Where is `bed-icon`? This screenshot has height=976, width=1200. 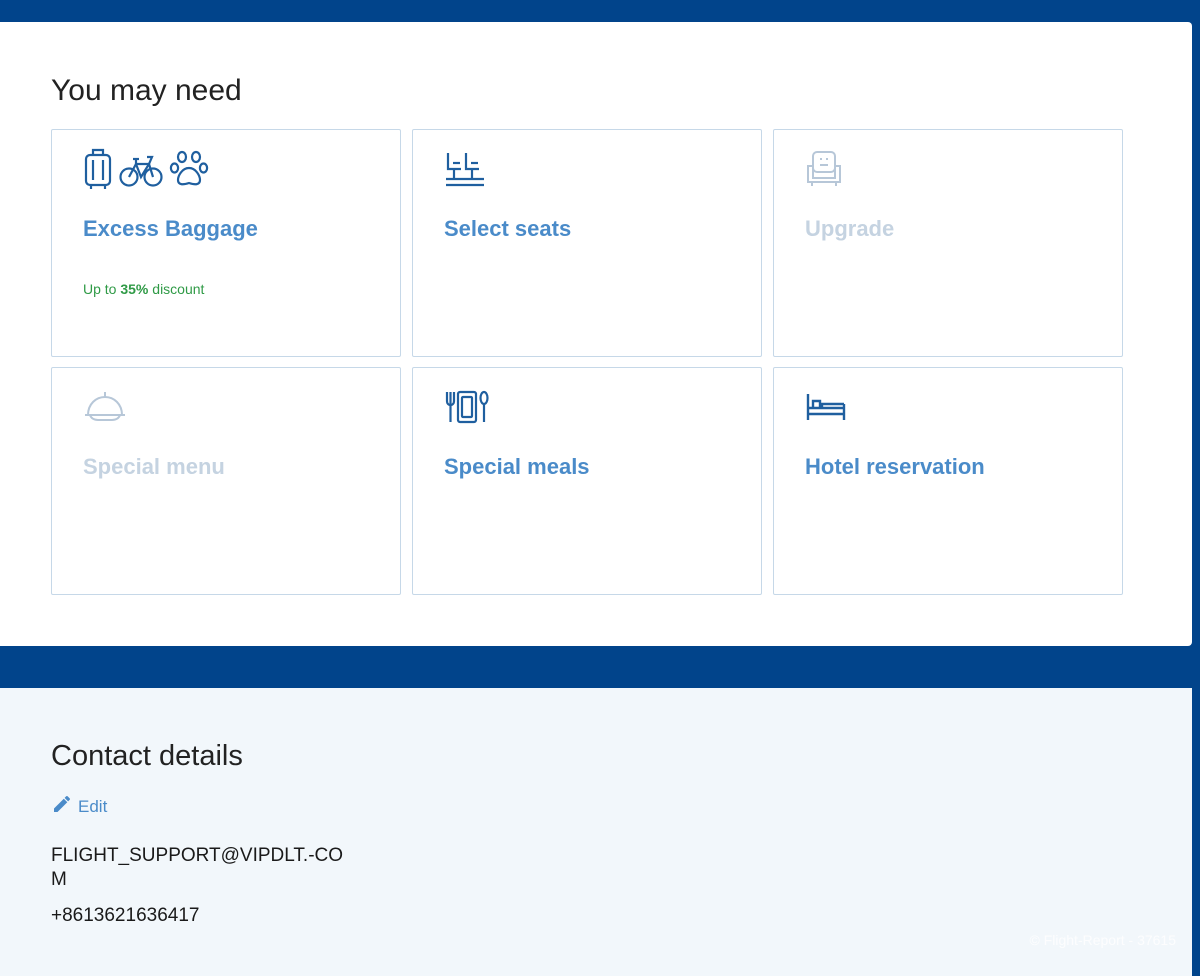
bed-icon is located at coordinates (826, 409).